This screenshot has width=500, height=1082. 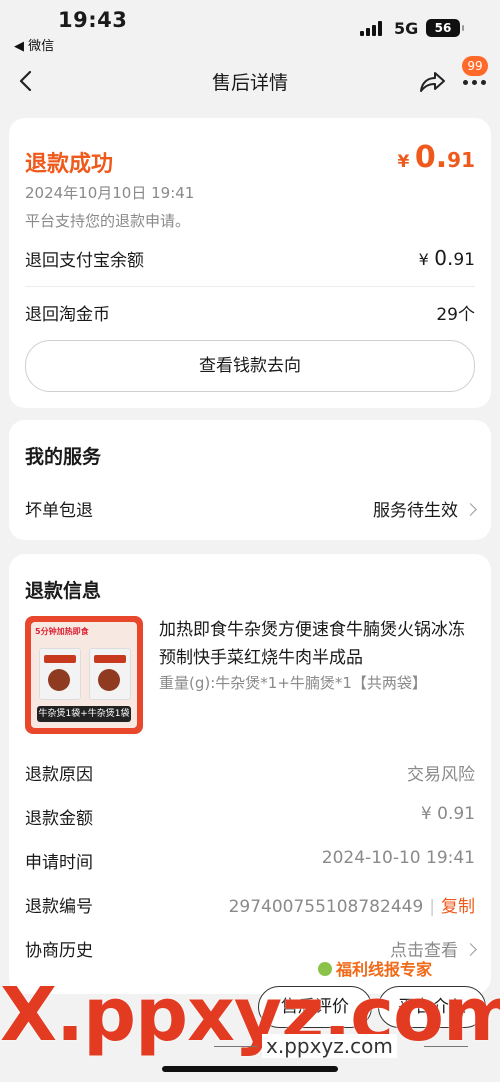 I want to click on home-indicator, so click(x=250, y=1069).